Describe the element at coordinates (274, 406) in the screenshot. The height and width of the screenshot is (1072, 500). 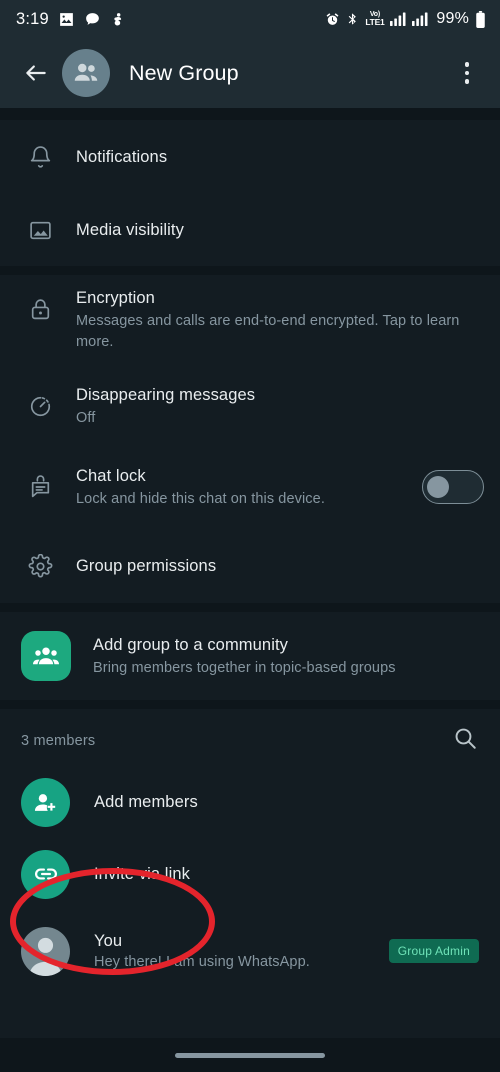
I see `row-disappearing-messages-text: Disappearing messages Off` at that location.